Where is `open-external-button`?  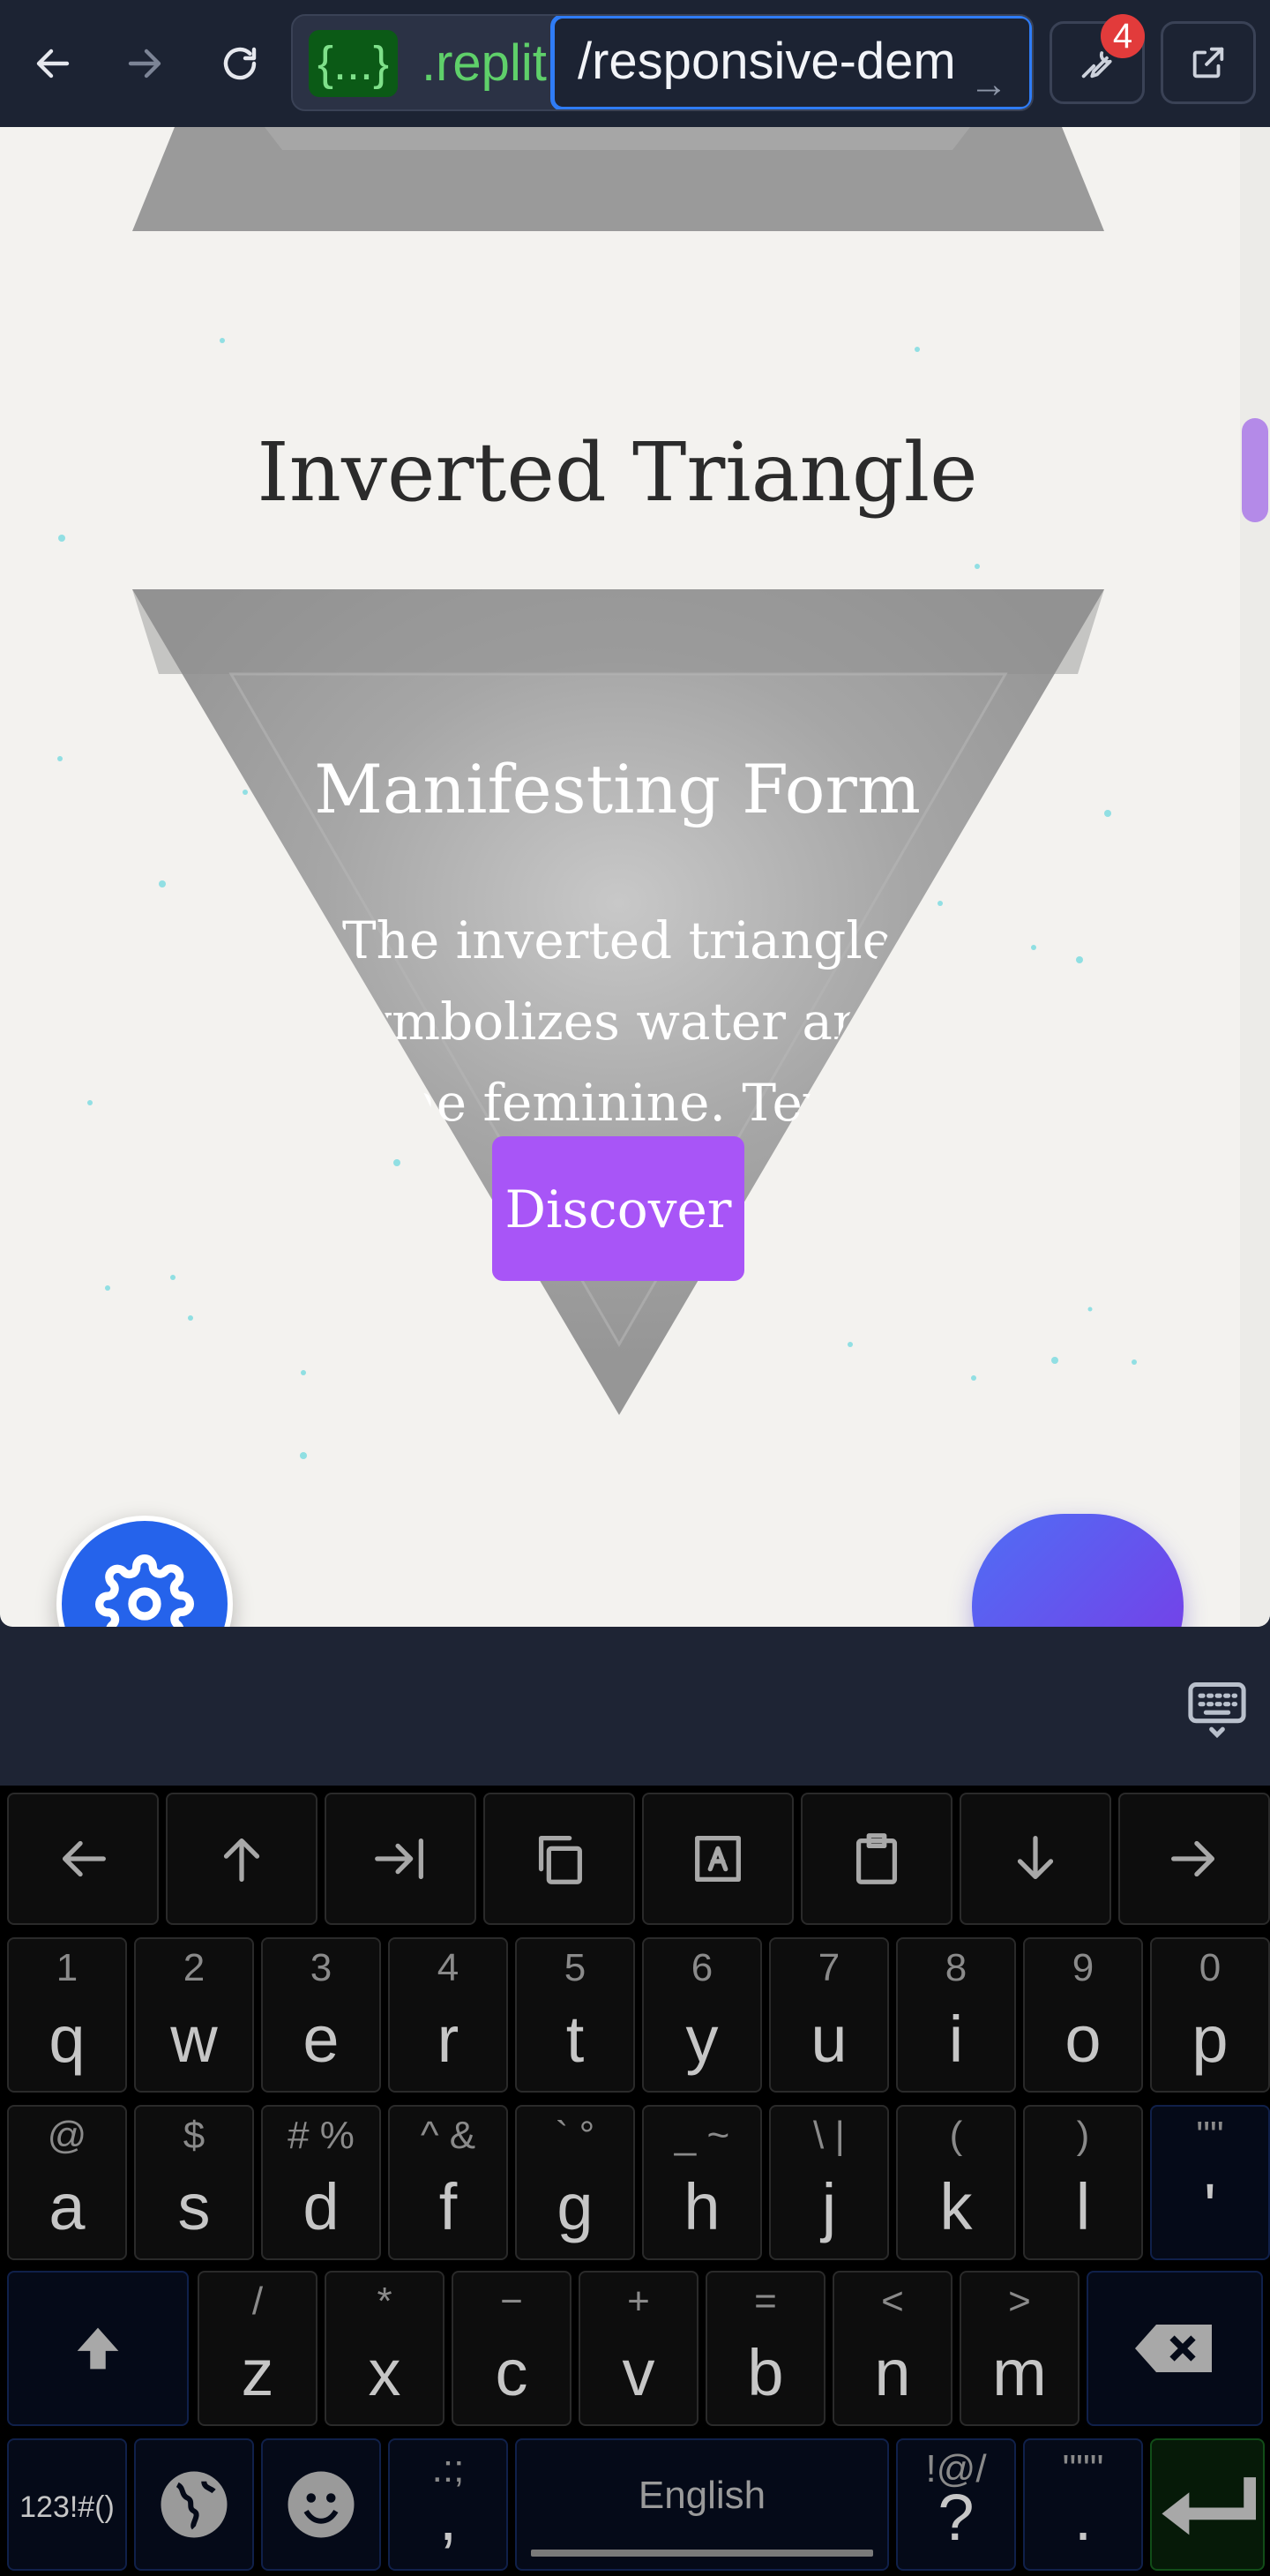 open-external-button is located at coordinates (1208, 63).